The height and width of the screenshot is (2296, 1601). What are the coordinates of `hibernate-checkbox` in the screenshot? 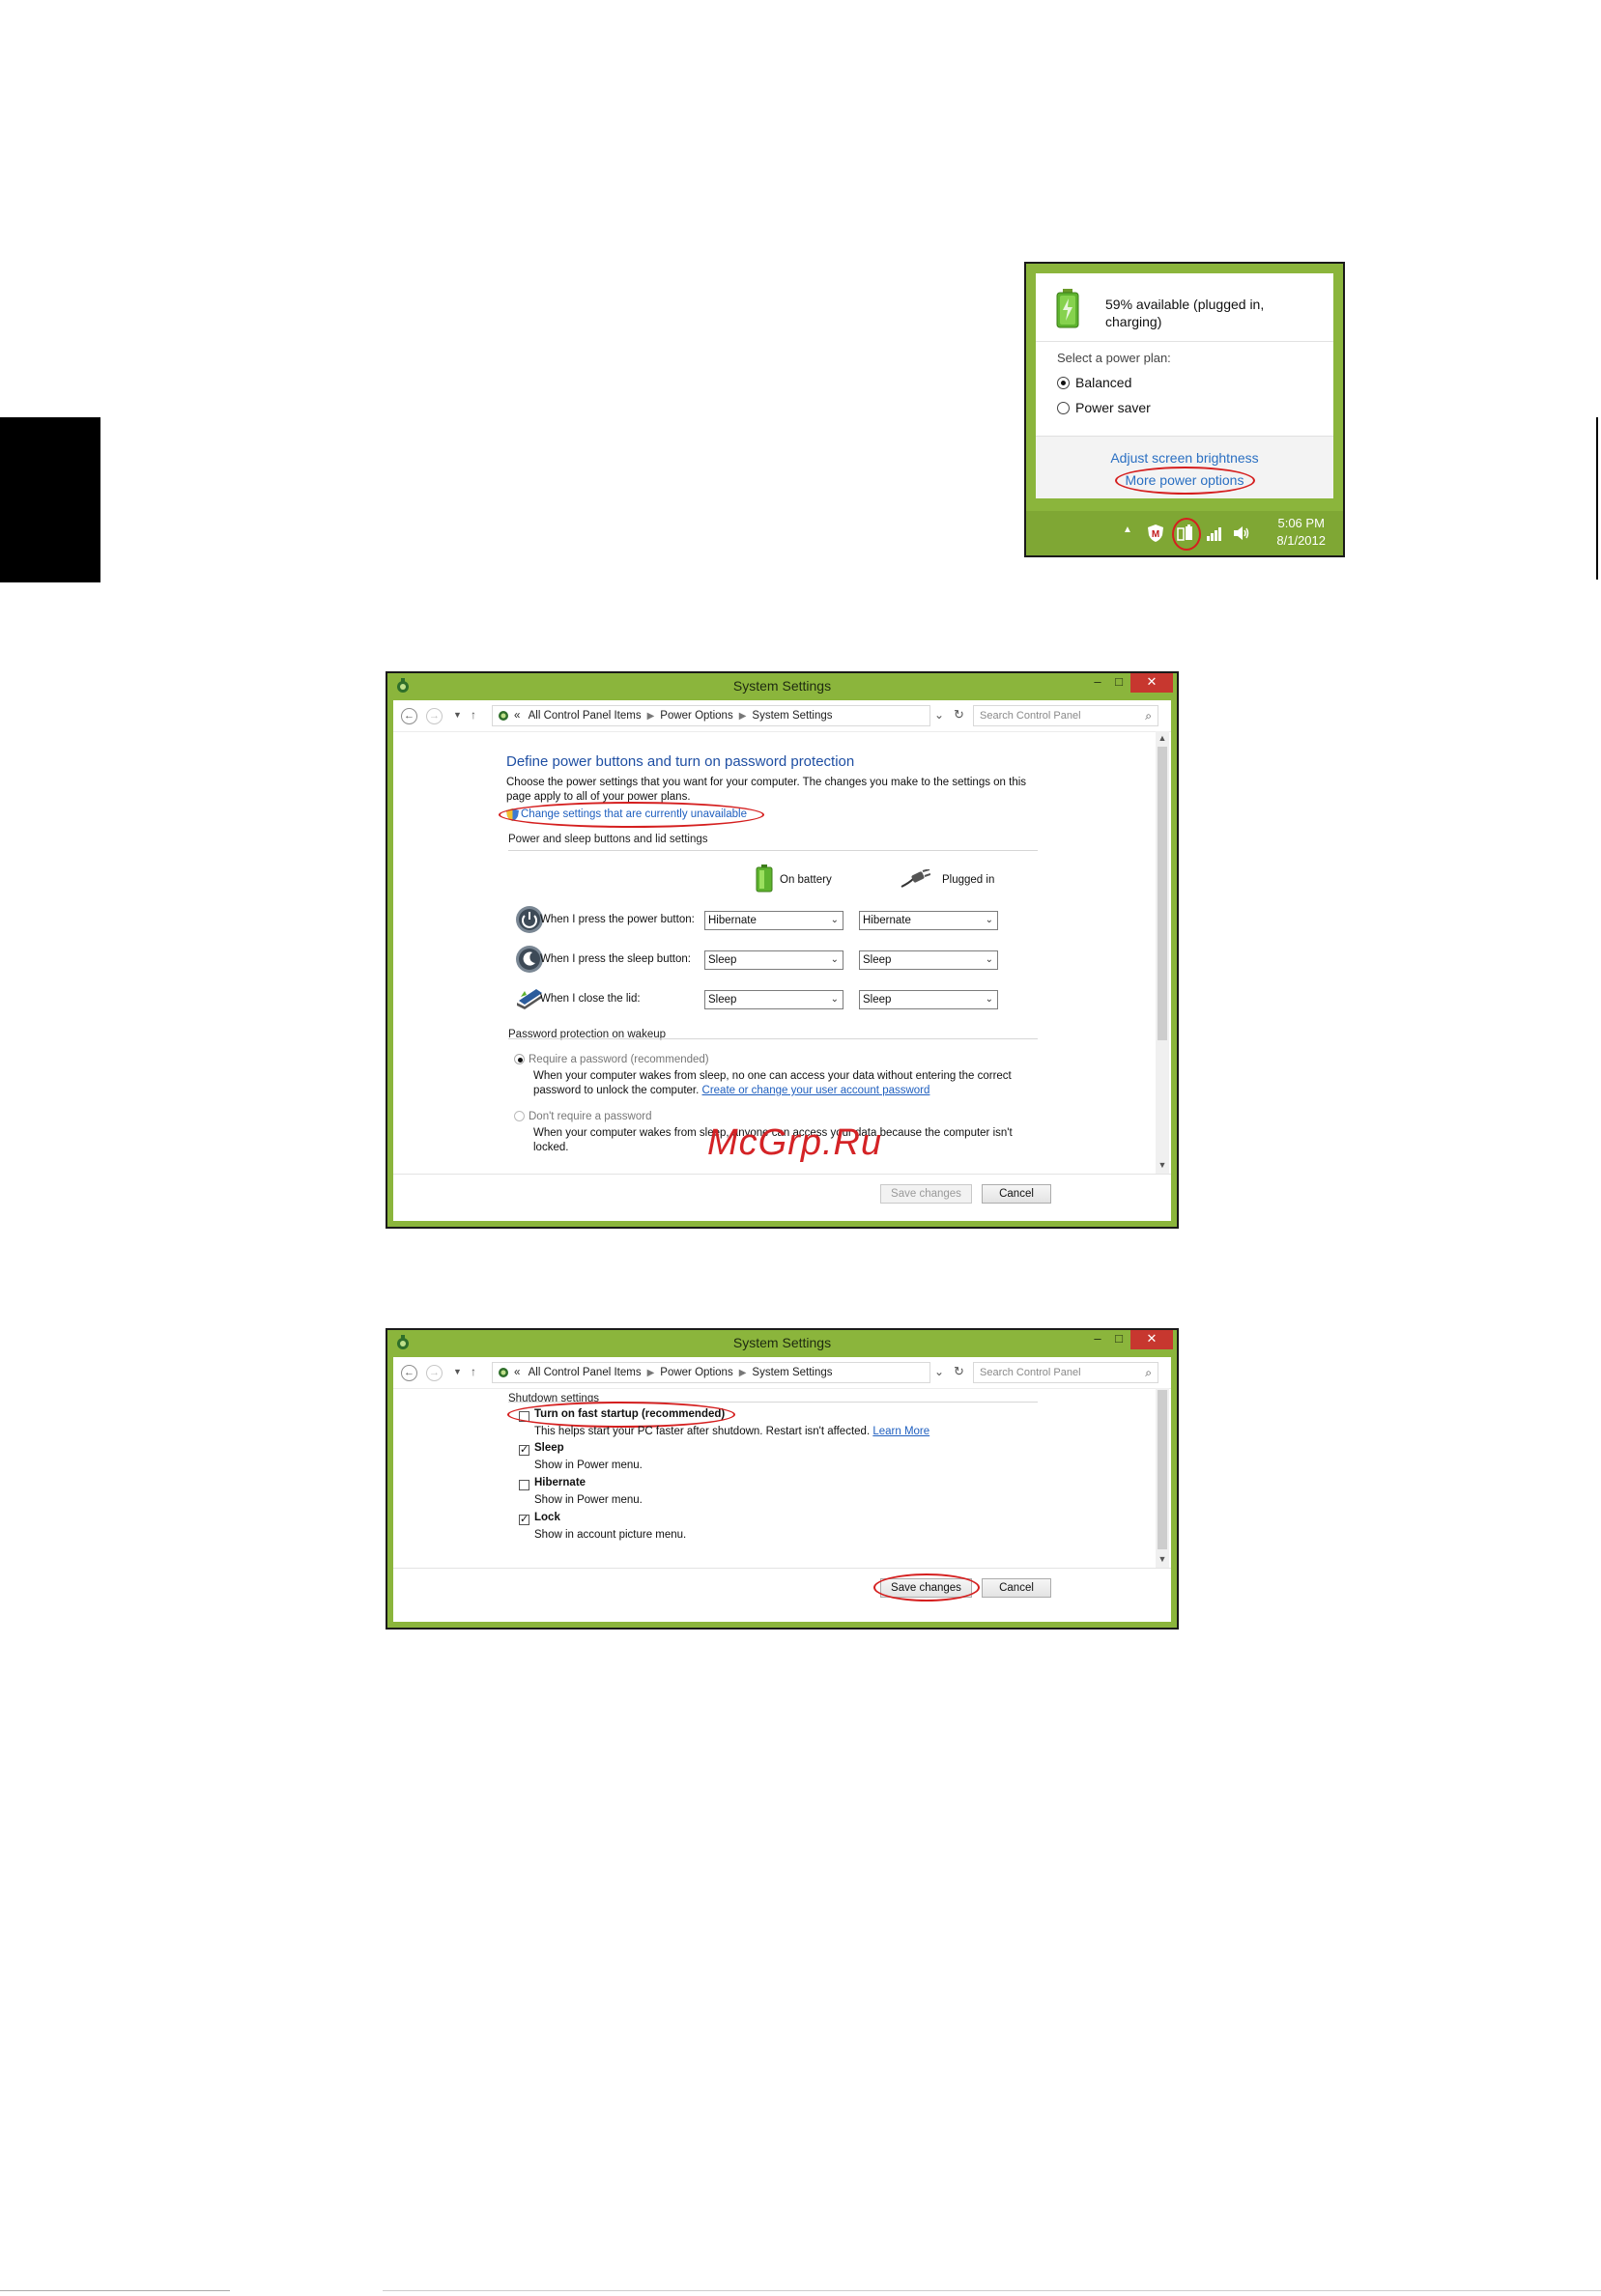 It's located at (524, 1485).